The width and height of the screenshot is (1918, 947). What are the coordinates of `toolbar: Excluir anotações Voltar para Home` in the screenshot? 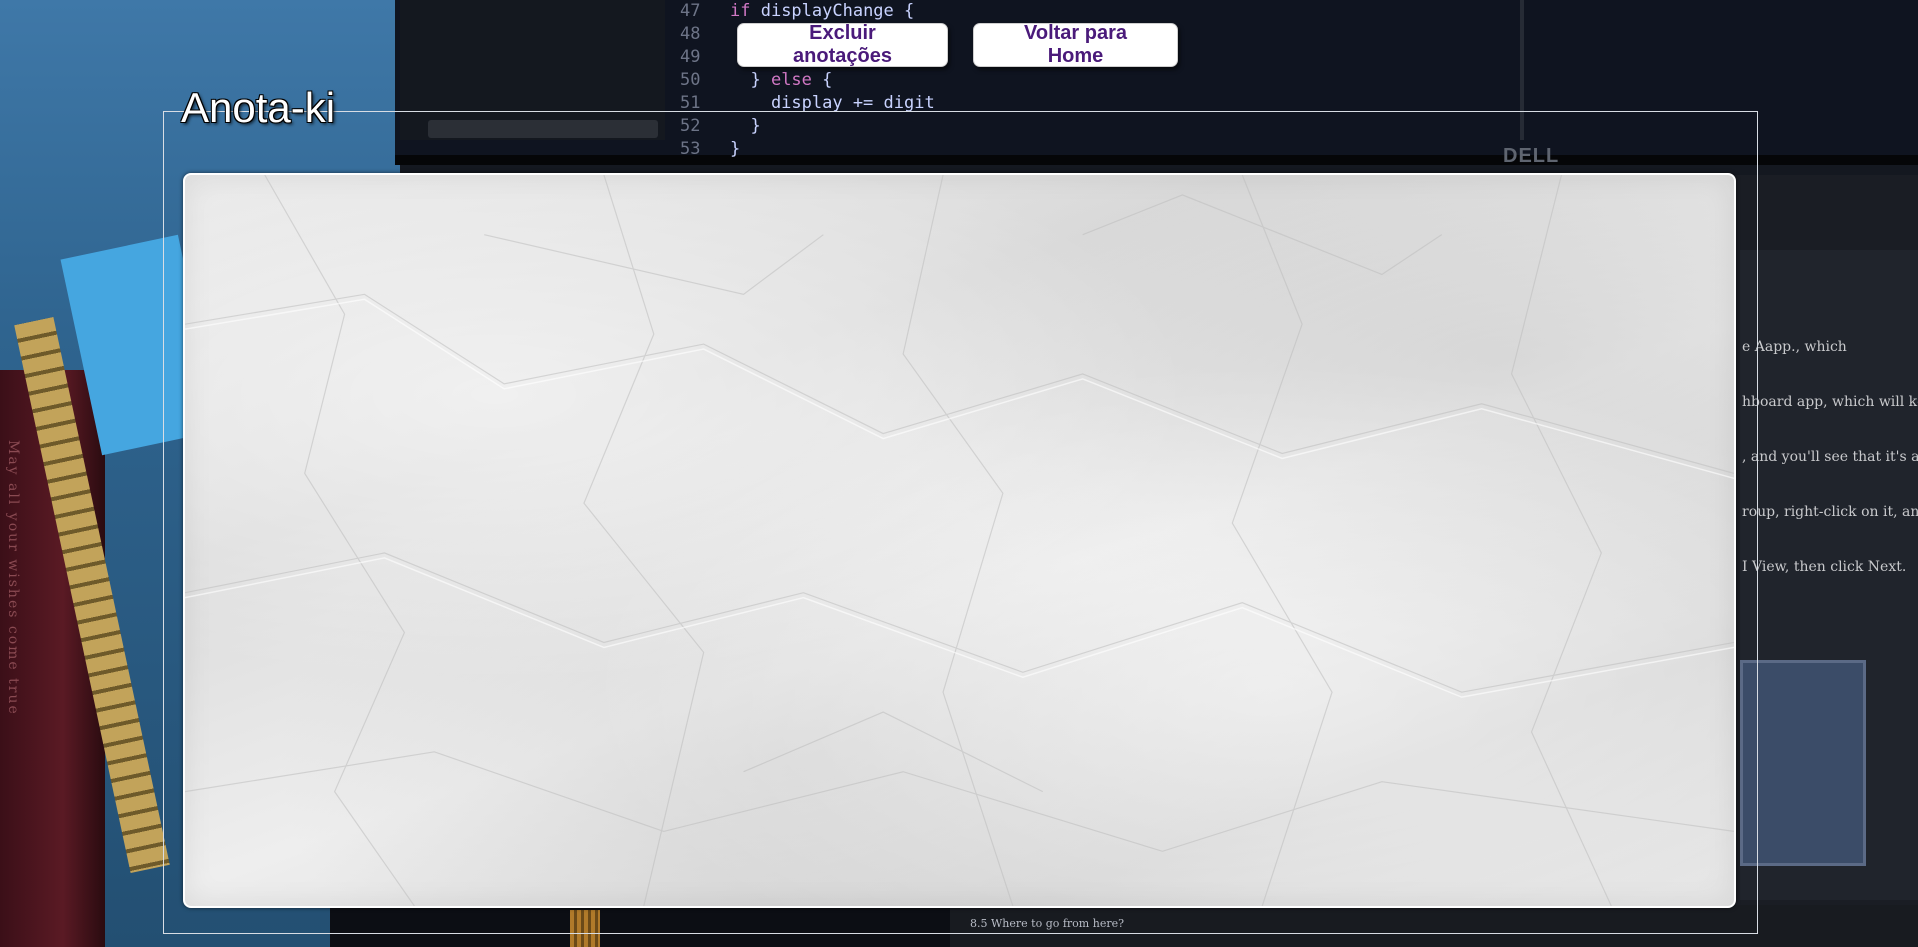 It's located at (957, 44).